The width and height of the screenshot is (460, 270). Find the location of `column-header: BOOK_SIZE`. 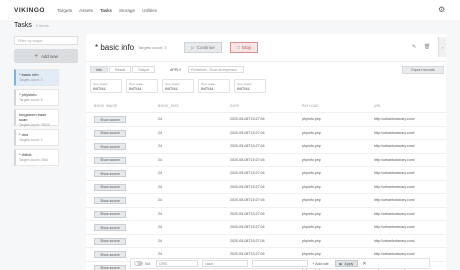

column-header: BOOK_SIZE is located at coordinates (168, 106).